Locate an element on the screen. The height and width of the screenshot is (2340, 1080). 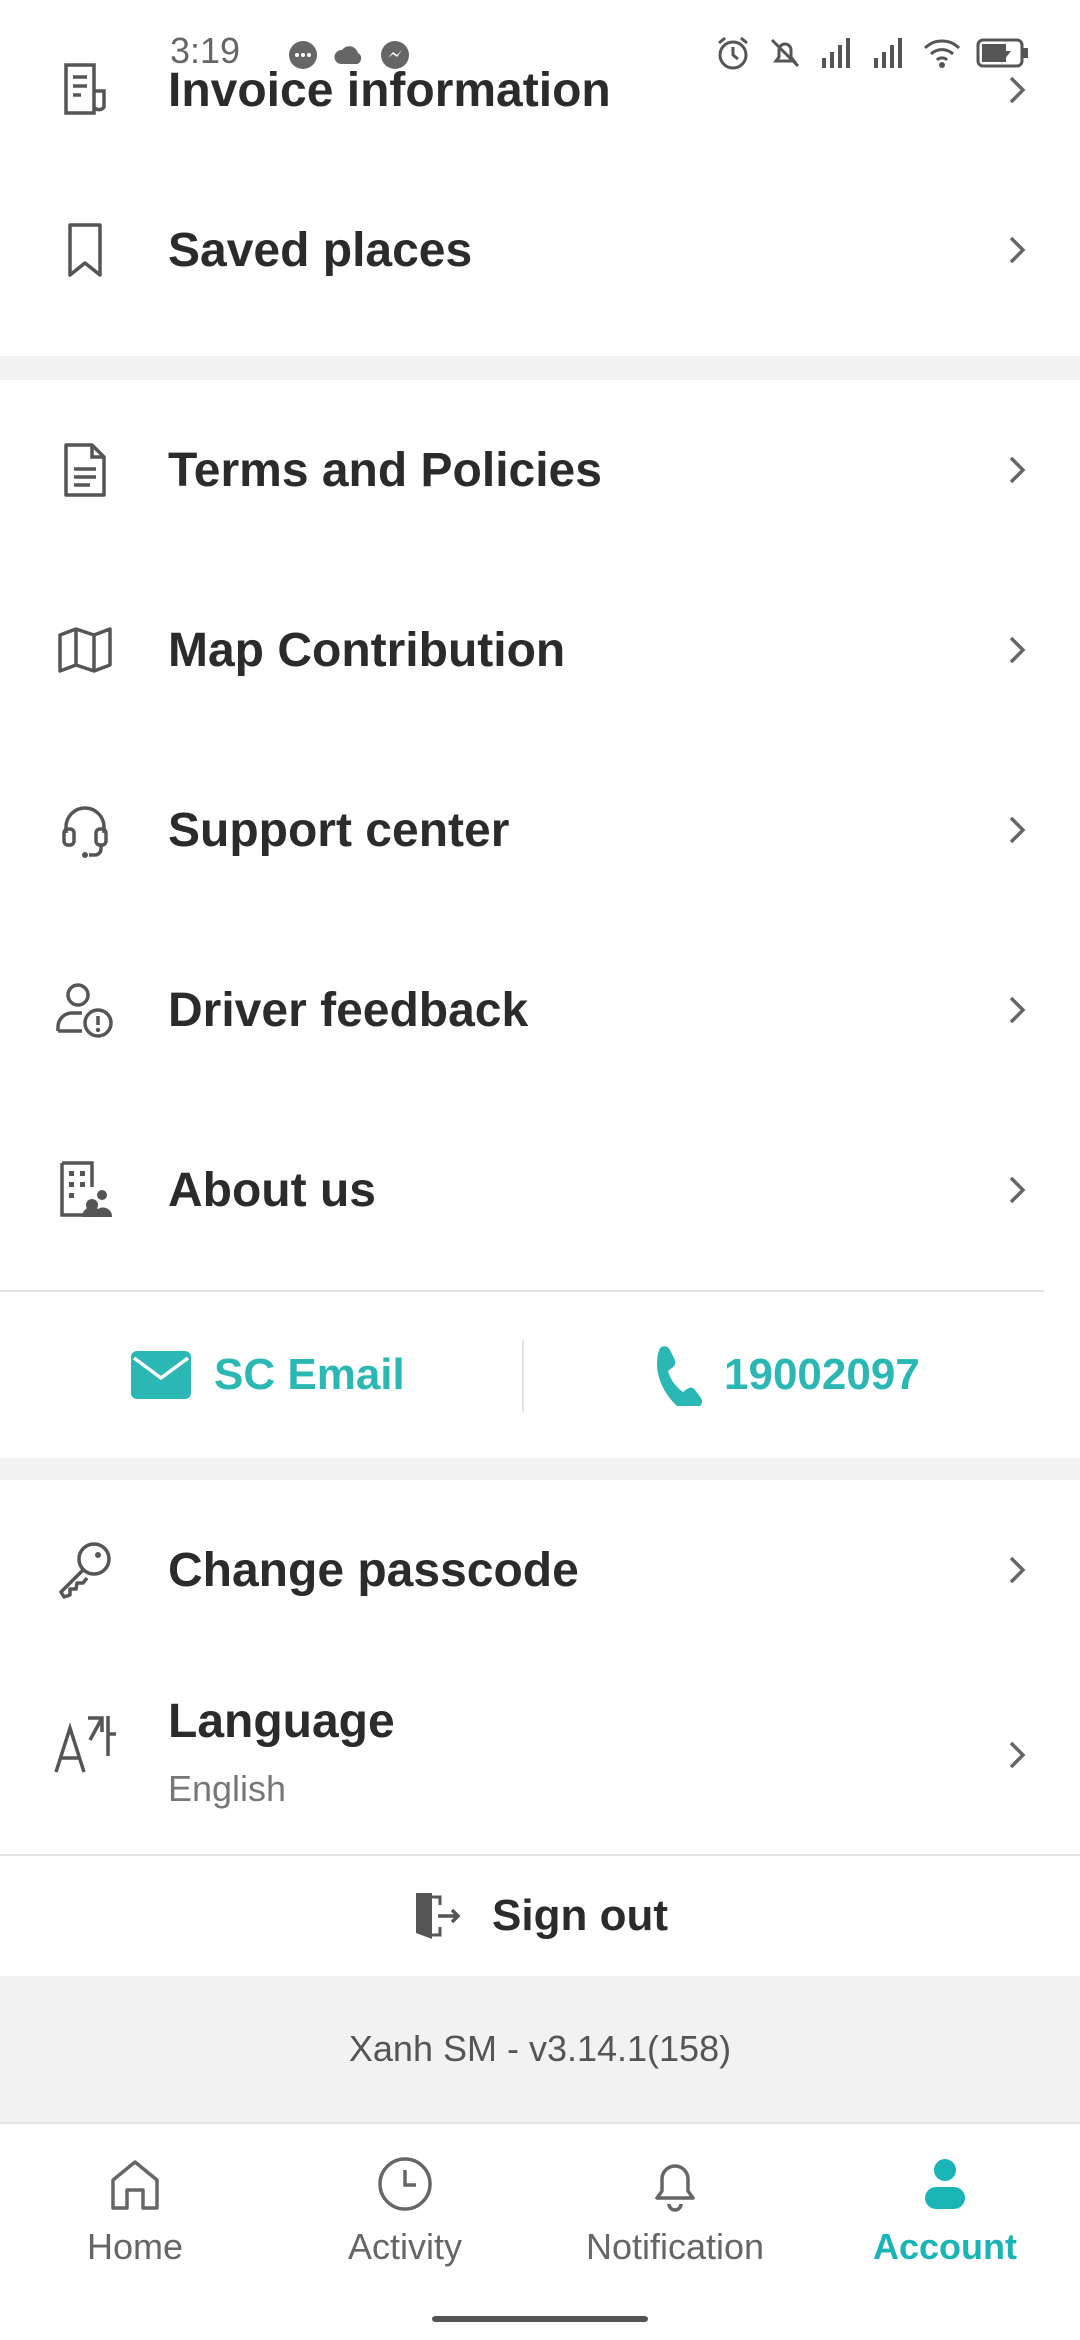
sign-out-label: Sign out is located at coordinates (580, 1915).